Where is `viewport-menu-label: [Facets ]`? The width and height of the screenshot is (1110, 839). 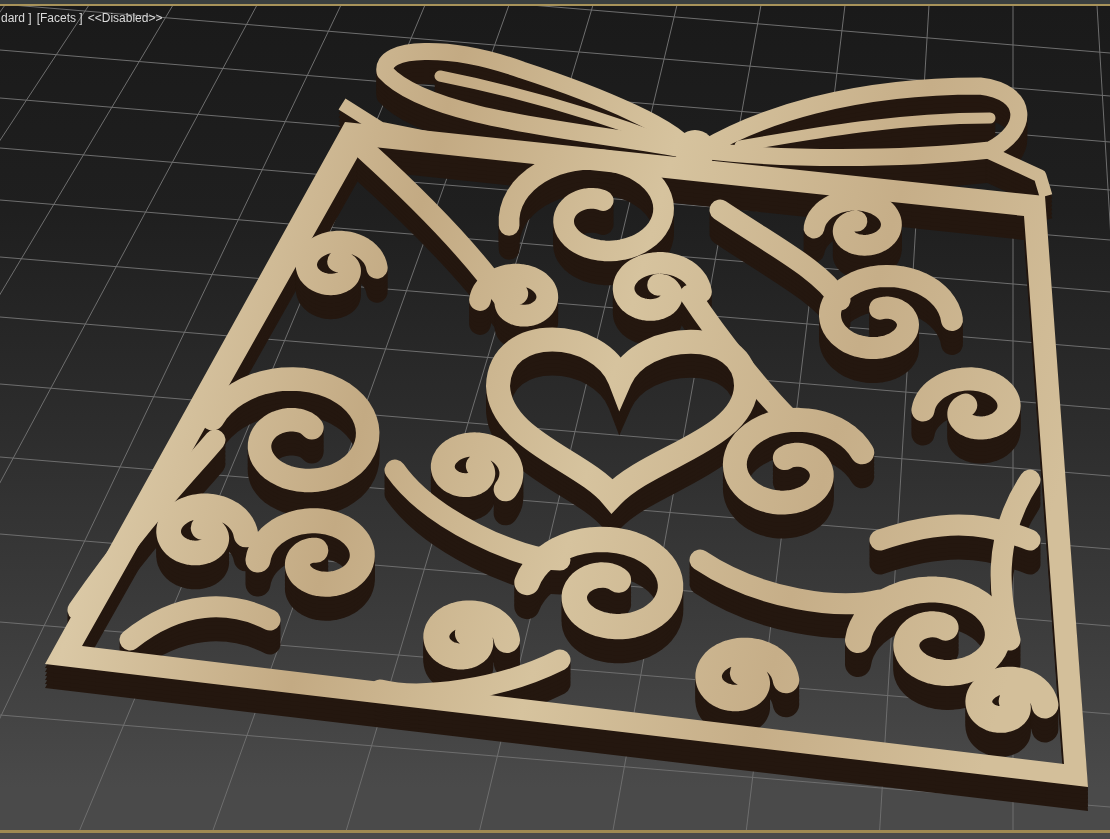 viewport-menu-label: [Facets ] is located at coordinates (59, 18).